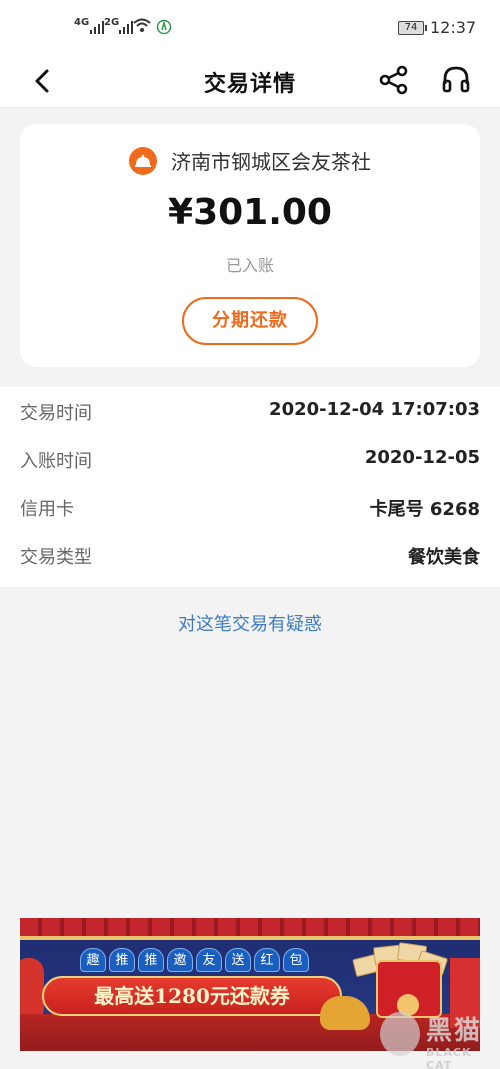 This screenshot has width=500, height=1069. What do you see at coordinates (250, 28) in the screenshot?
I see `status-bar: 4G 2G 74 12:37` at bounding box center [250, 28].